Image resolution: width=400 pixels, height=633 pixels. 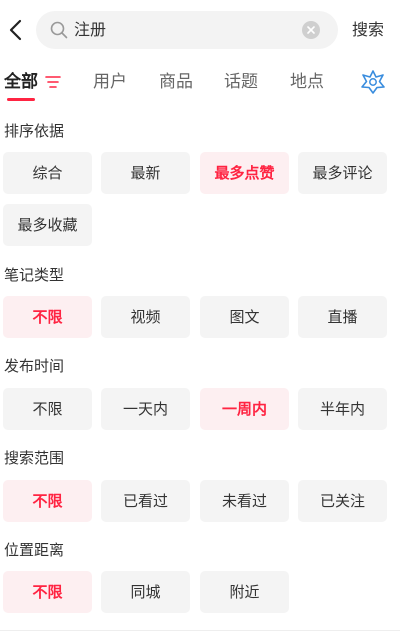 I want to click on option-time-one-day: 一天内, so click(x=145, y=409).